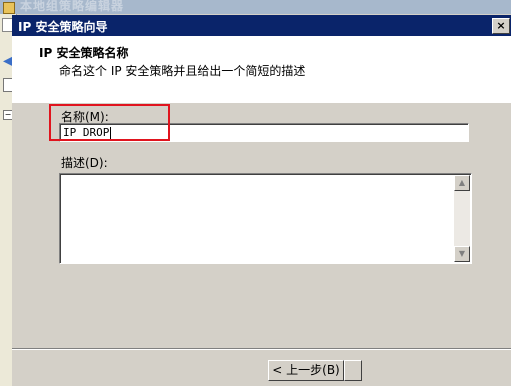 The width and height of the screenshot is (511, 386). I want to click on policy-editor-icon, so click(9, 8).